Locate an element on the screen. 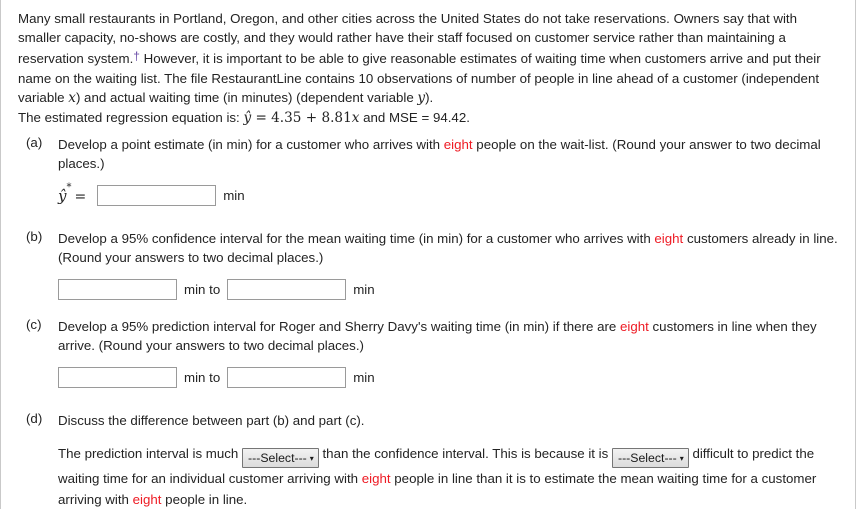 This screenshot has width=856, height=510. part-b-highlight: eight is located at coordinates (669, 238).